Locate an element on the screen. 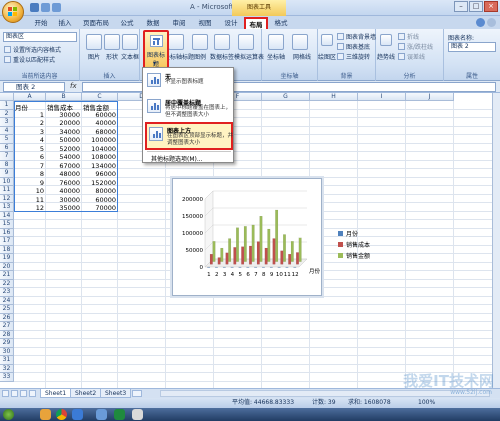  insert-sheet-icon is located at coordinates (137, 393).